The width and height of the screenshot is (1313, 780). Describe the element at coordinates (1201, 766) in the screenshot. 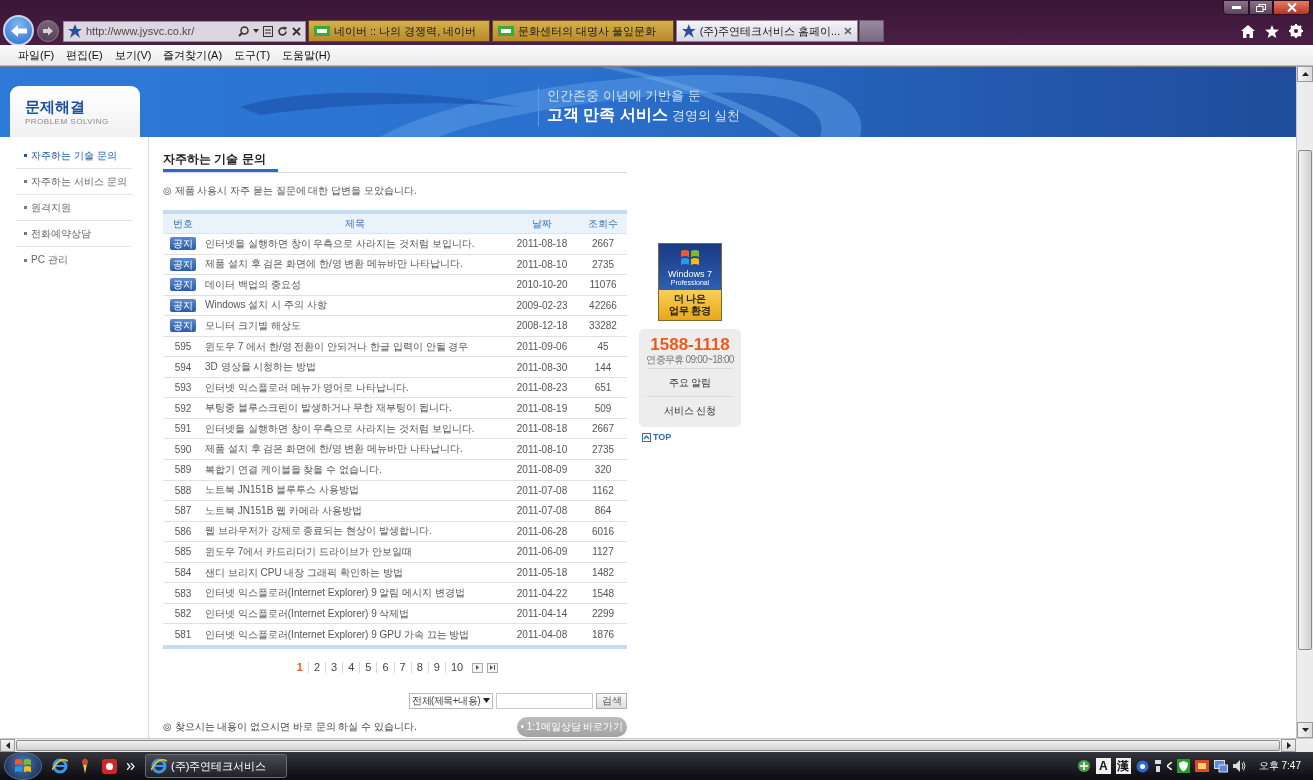

I see `picture-frame-icon` at that location.